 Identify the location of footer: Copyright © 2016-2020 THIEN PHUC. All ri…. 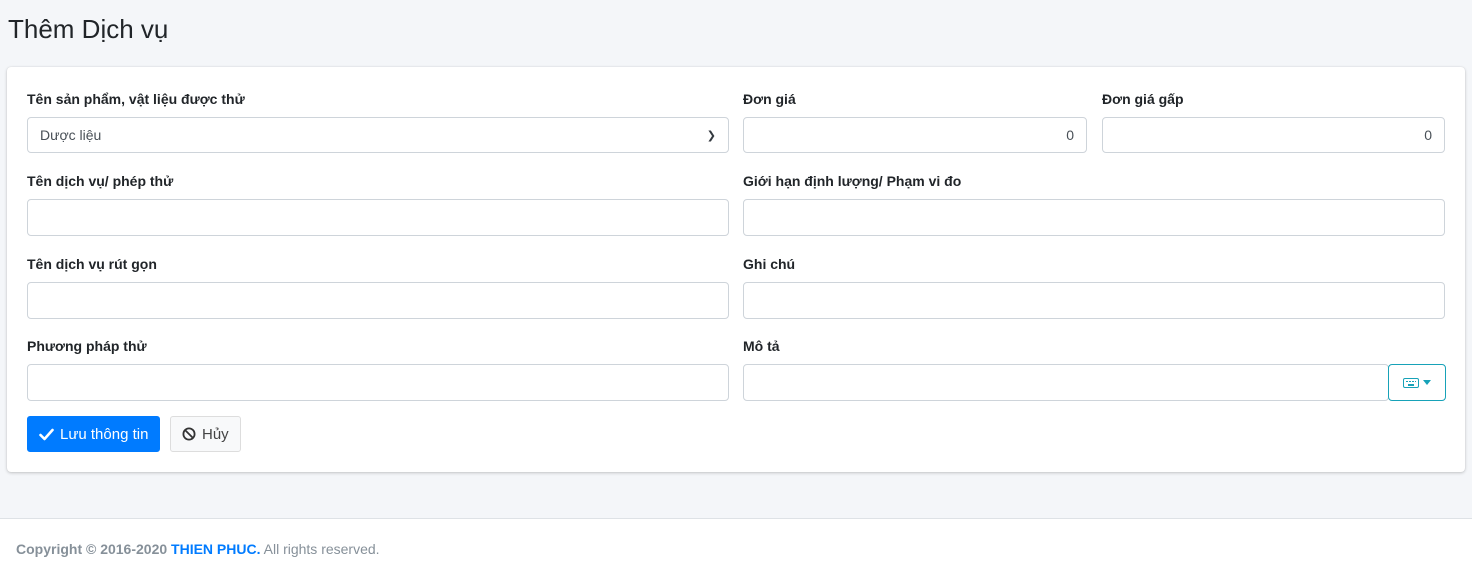
(736, 545).